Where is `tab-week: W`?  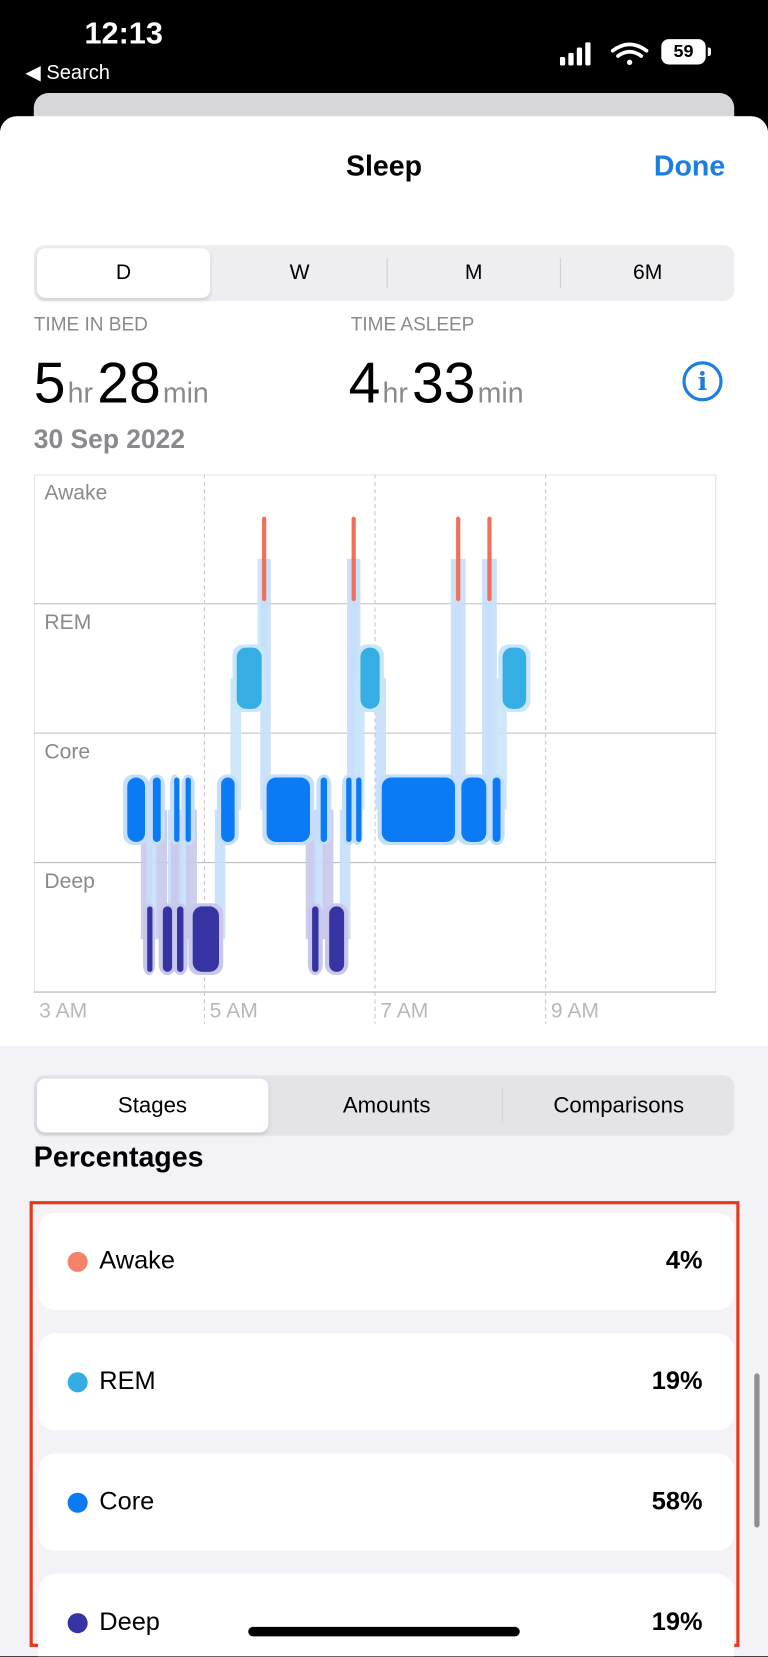 tab-week: W is located at coordinates (299, 273).